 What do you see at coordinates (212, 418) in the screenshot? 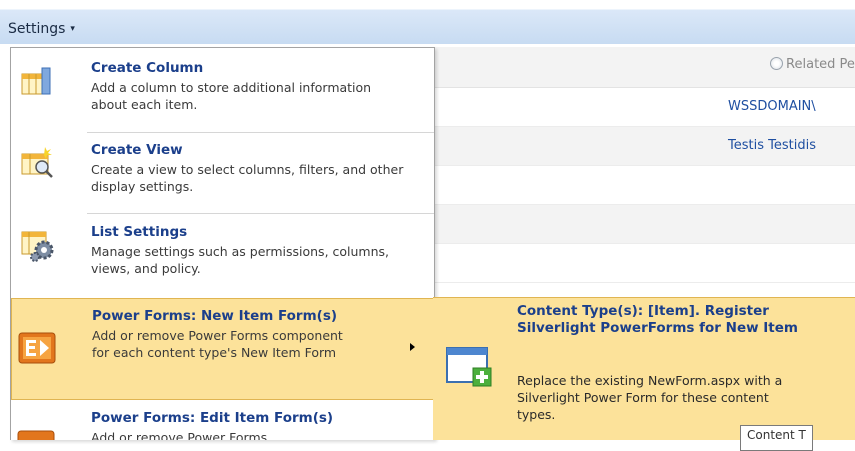
I see `menu-item-title: Power Forms: Edit Item Form(s)` at bounding box center [212, 418].